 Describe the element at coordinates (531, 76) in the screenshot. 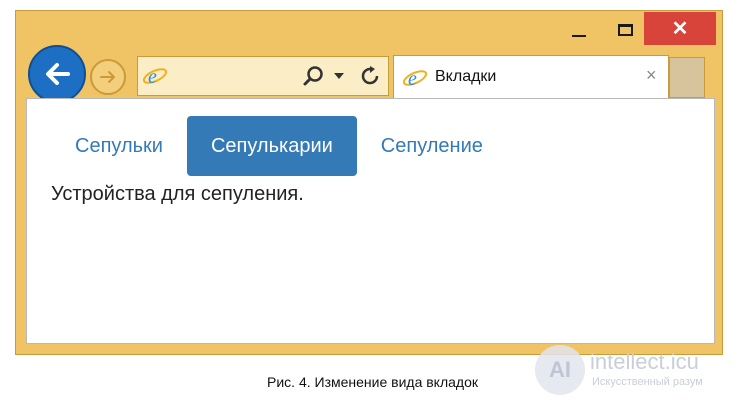

I see `browser-tab: e Вкладки ×` at that location.